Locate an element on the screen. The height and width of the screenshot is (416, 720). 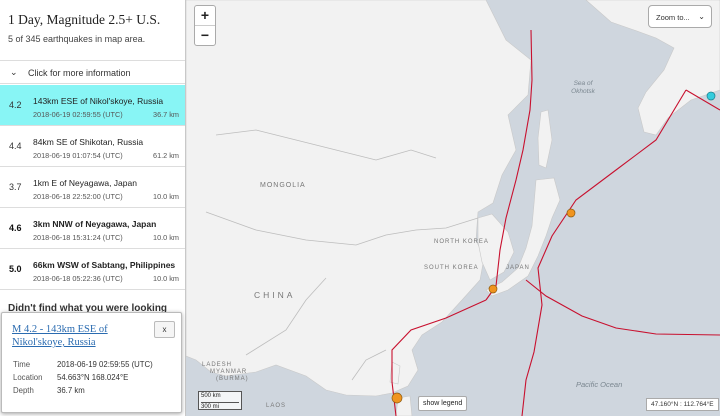
eq-time: 2018-06-18 22:52:00 (UTC) is located at coordinates (78, 196).